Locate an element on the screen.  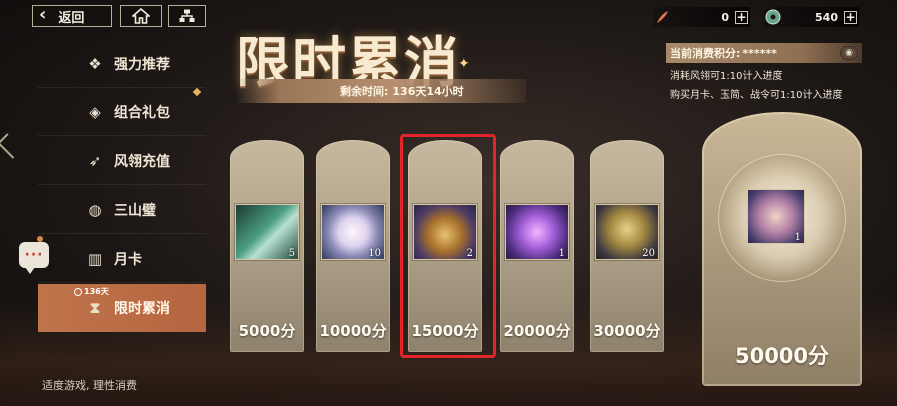
sidebar-item-label: 强力推荐 is located at coordinates (142, 64).